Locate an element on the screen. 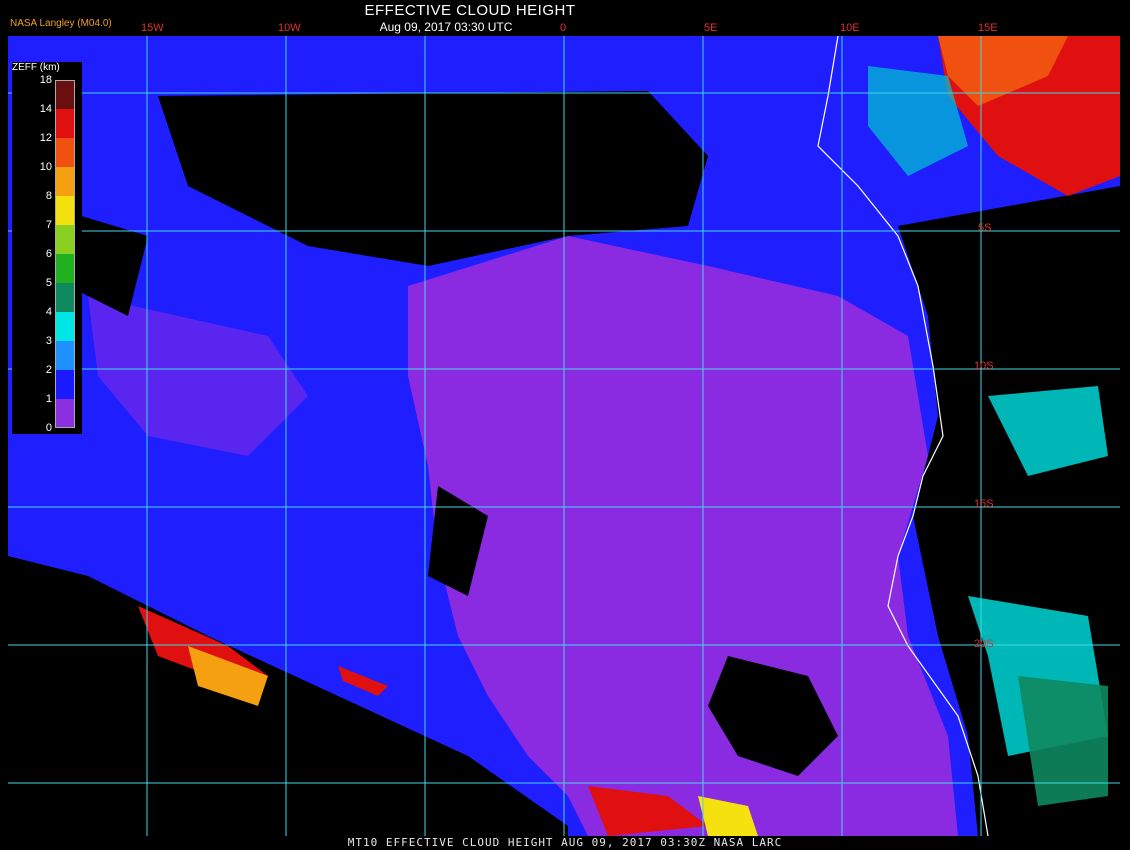 This screenshot has width=1130, height=850. map-timestamp: Aug 09, 2017 03:30 UTC is located at coordinates (446, 27).